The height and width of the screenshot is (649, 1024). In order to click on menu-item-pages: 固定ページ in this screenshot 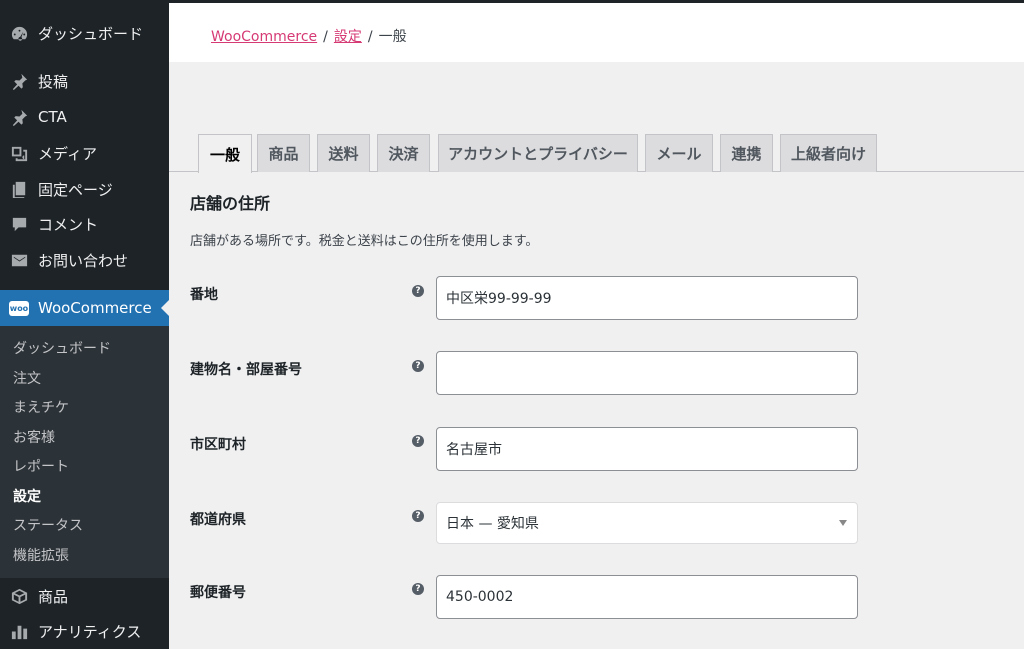, I will do `click(84, 189)`.